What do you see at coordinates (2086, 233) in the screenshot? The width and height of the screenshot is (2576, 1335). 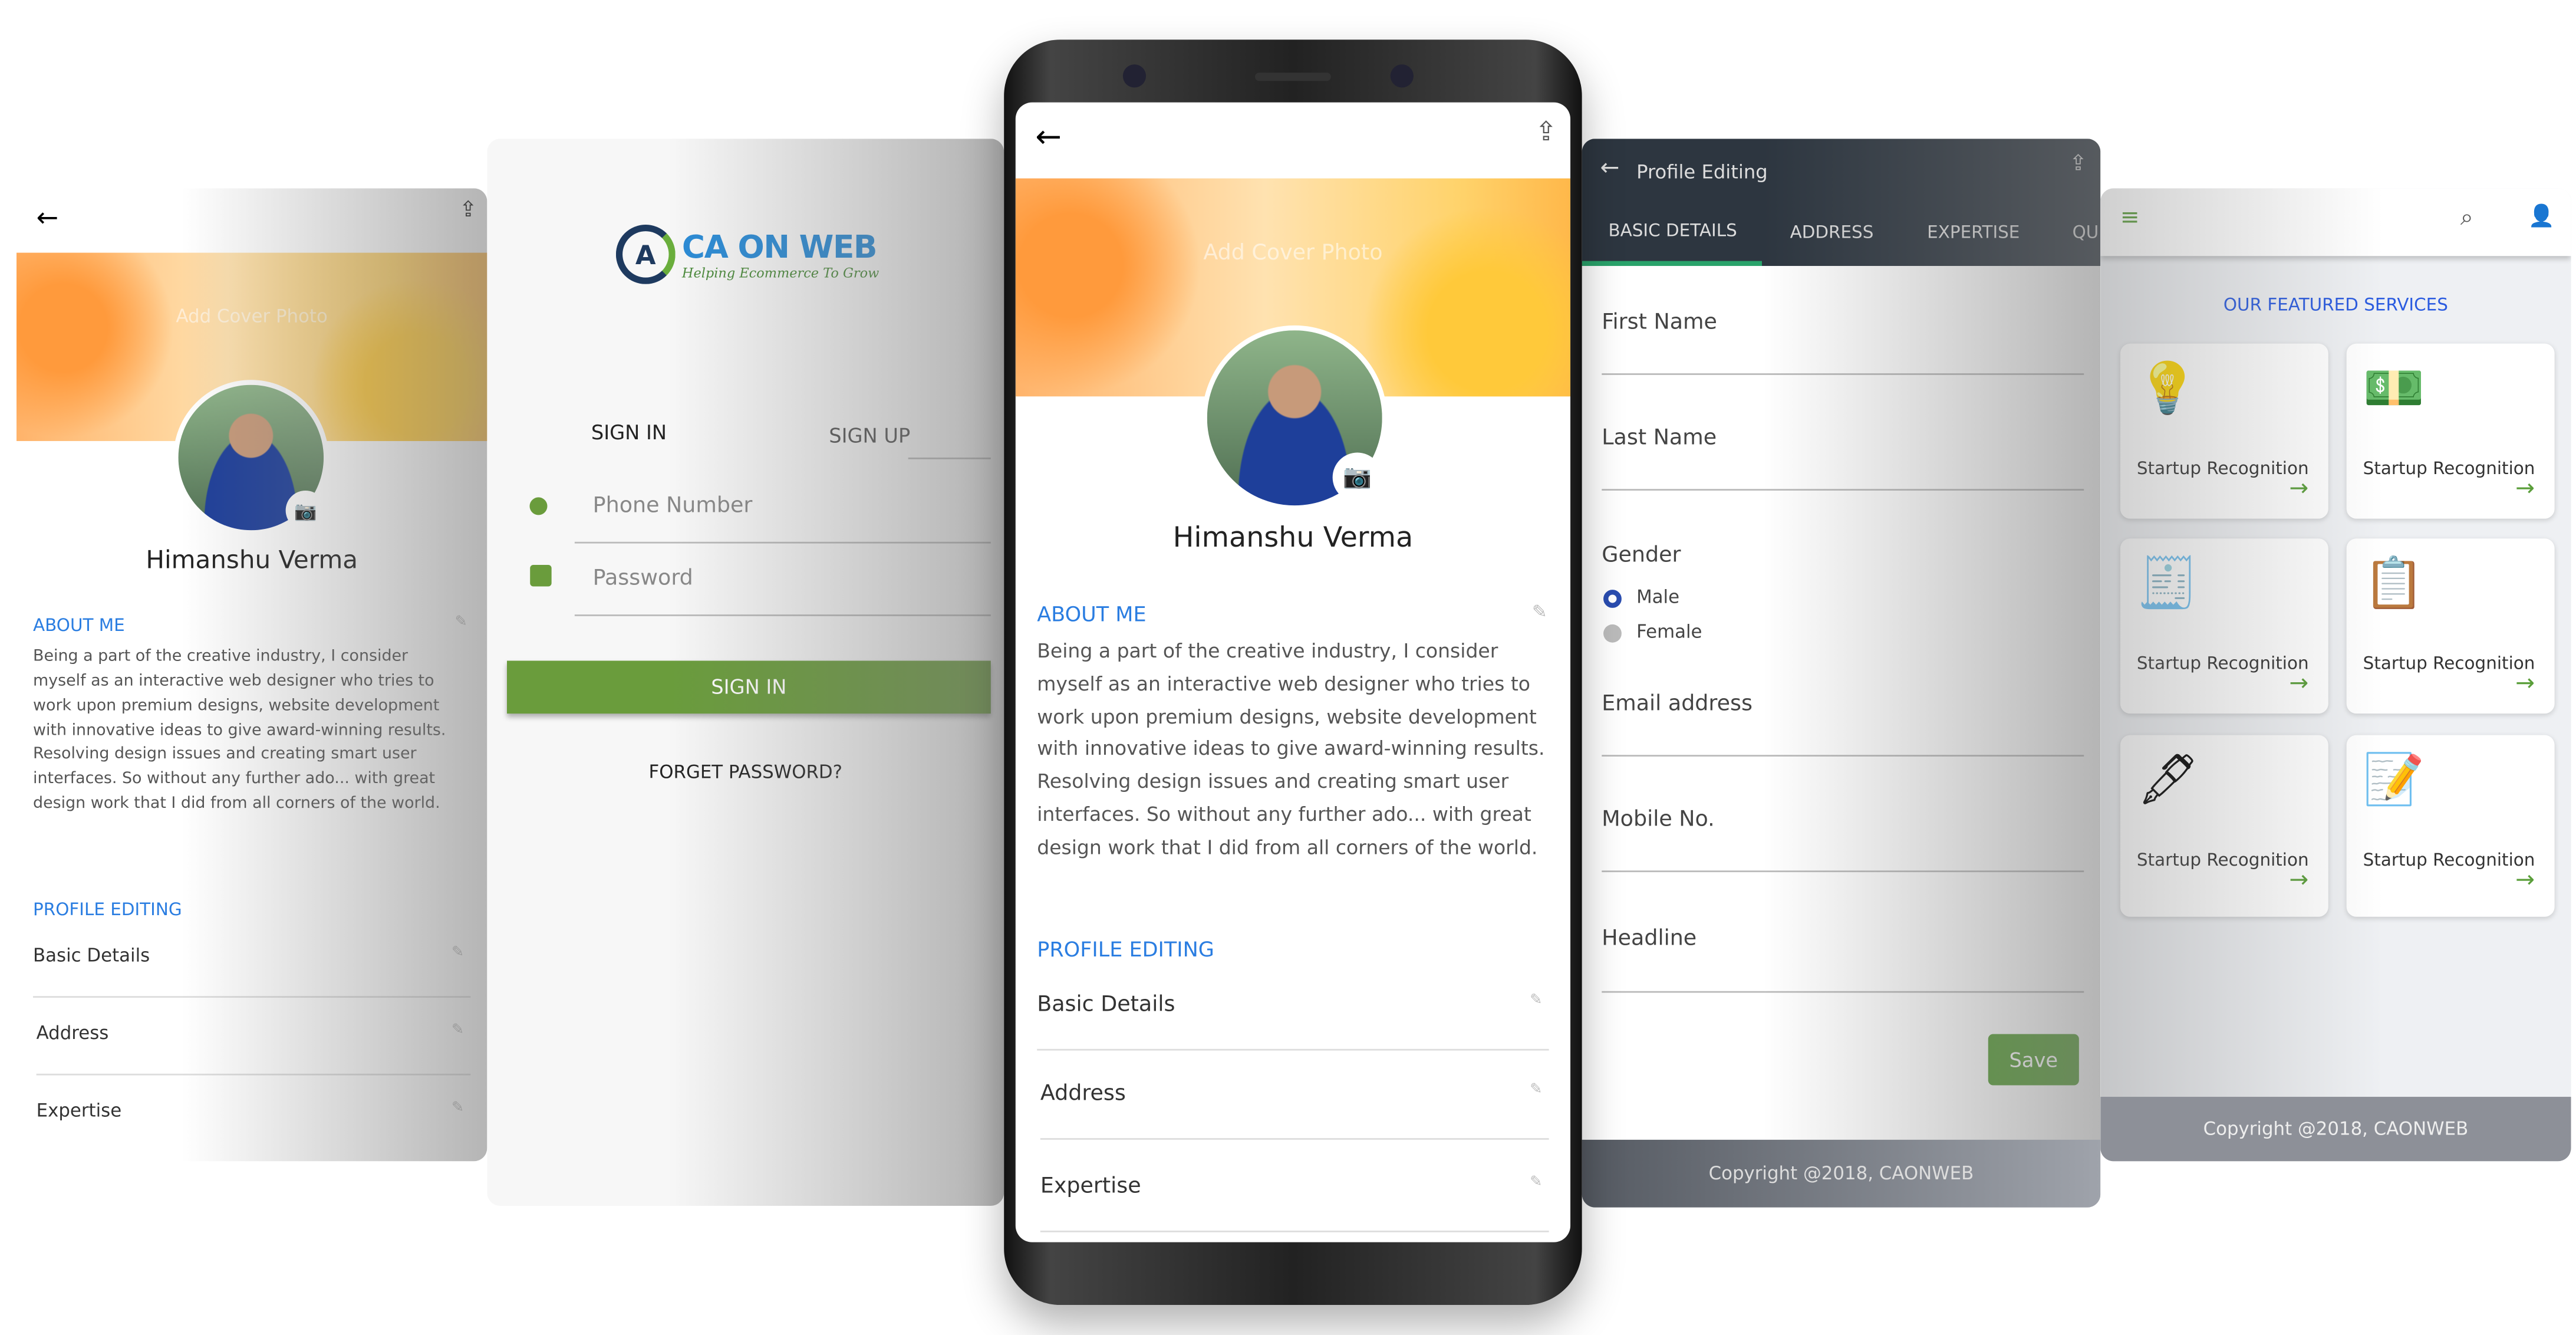 I see `tab-more: QU` at bounding box center [2086, 233].